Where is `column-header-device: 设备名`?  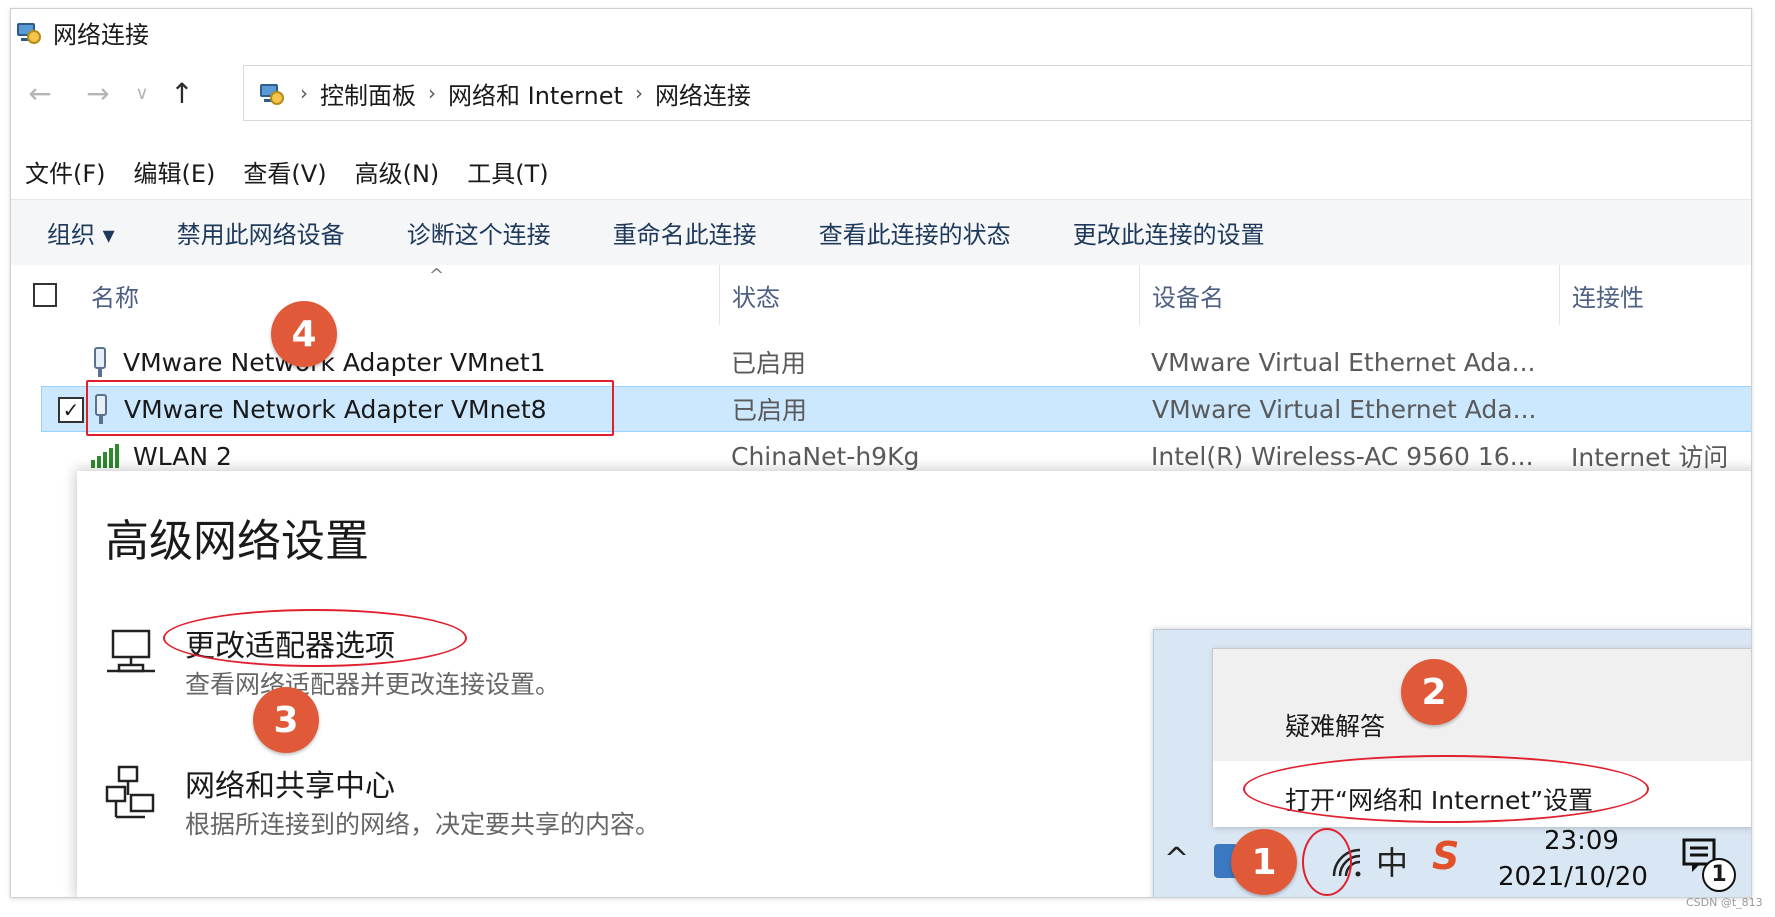
column-header-device: 设备名 is located at coordinates (1349, 295).